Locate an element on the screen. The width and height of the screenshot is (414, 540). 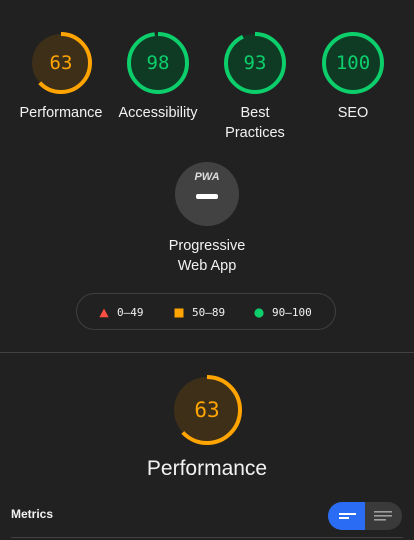
pwa-label-line2: Web App is located at coordinates (207, 266).